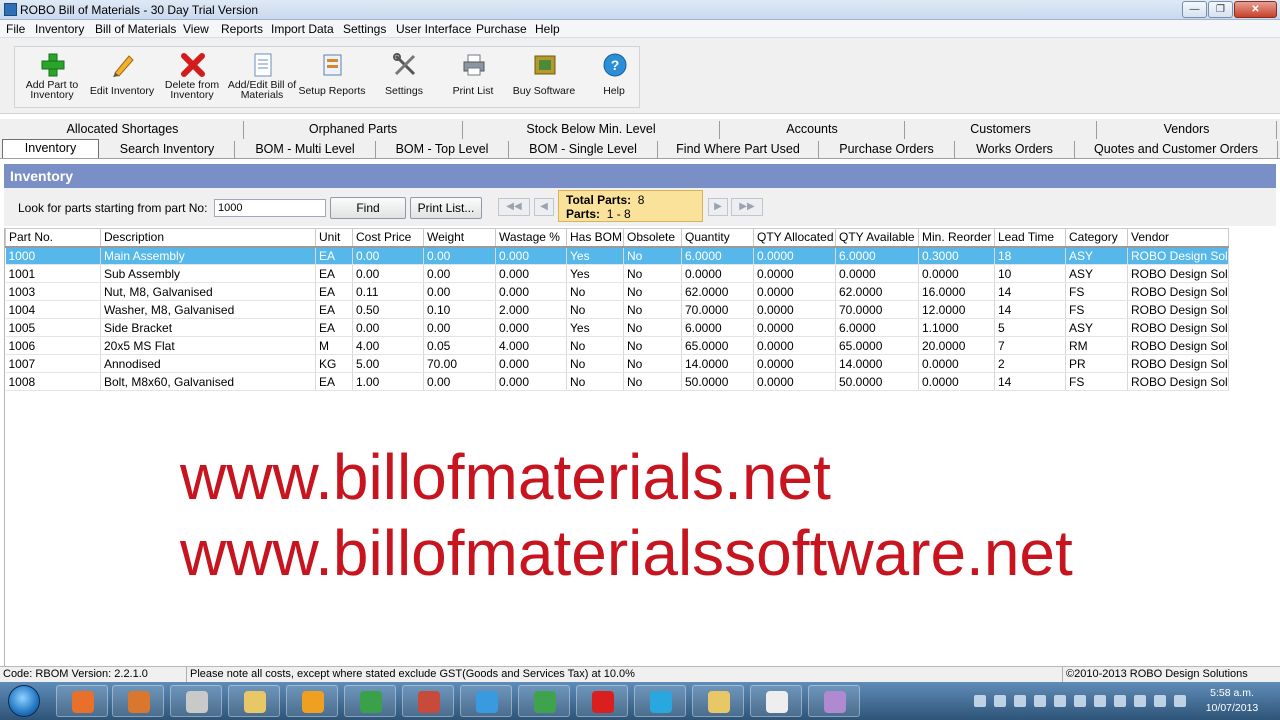  Describe the element at coordinates (388, 381) in the screenshot. I see `table-cell: 1.00` at that location.